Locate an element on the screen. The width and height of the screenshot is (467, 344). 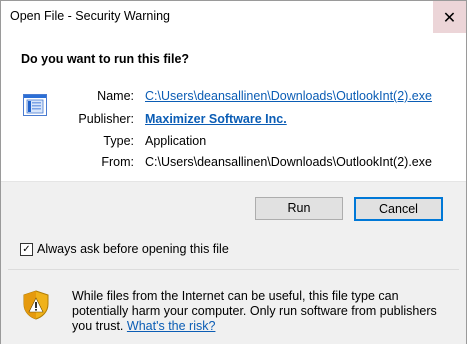
from-label: From: is located at coordinates (117, 162).